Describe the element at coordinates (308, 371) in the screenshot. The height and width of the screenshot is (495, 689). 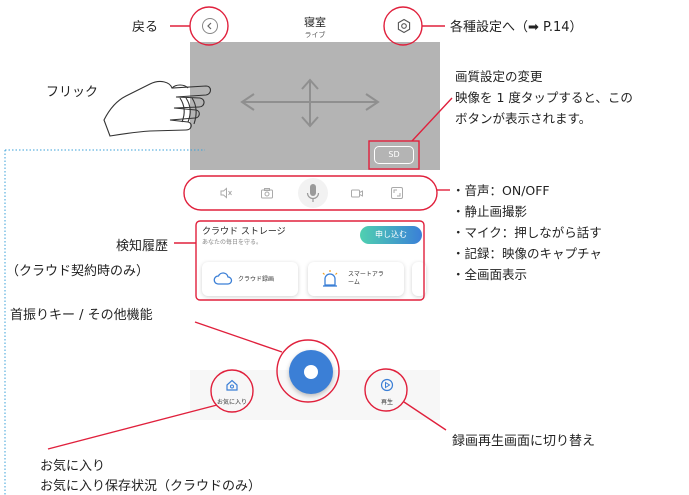
I see `fab-highlight` at that location.